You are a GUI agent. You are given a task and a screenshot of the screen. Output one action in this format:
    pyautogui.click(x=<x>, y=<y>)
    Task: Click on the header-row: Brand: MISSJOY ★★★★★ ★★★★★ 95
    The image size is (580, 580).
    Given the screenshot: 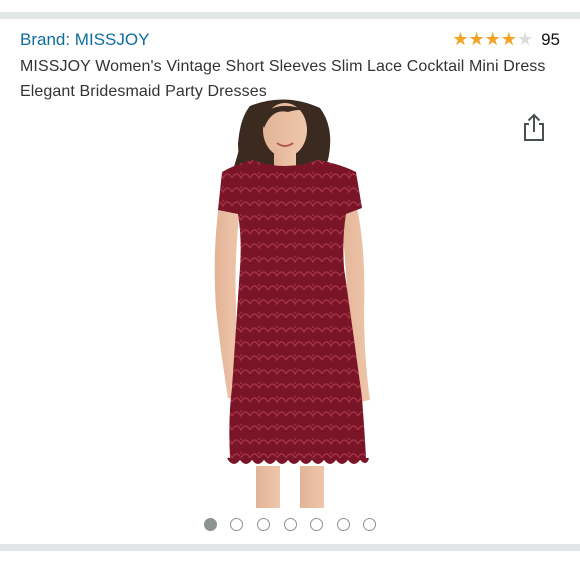 What is the action you would take?
    pyautogui.click(x=290, y=40)
    